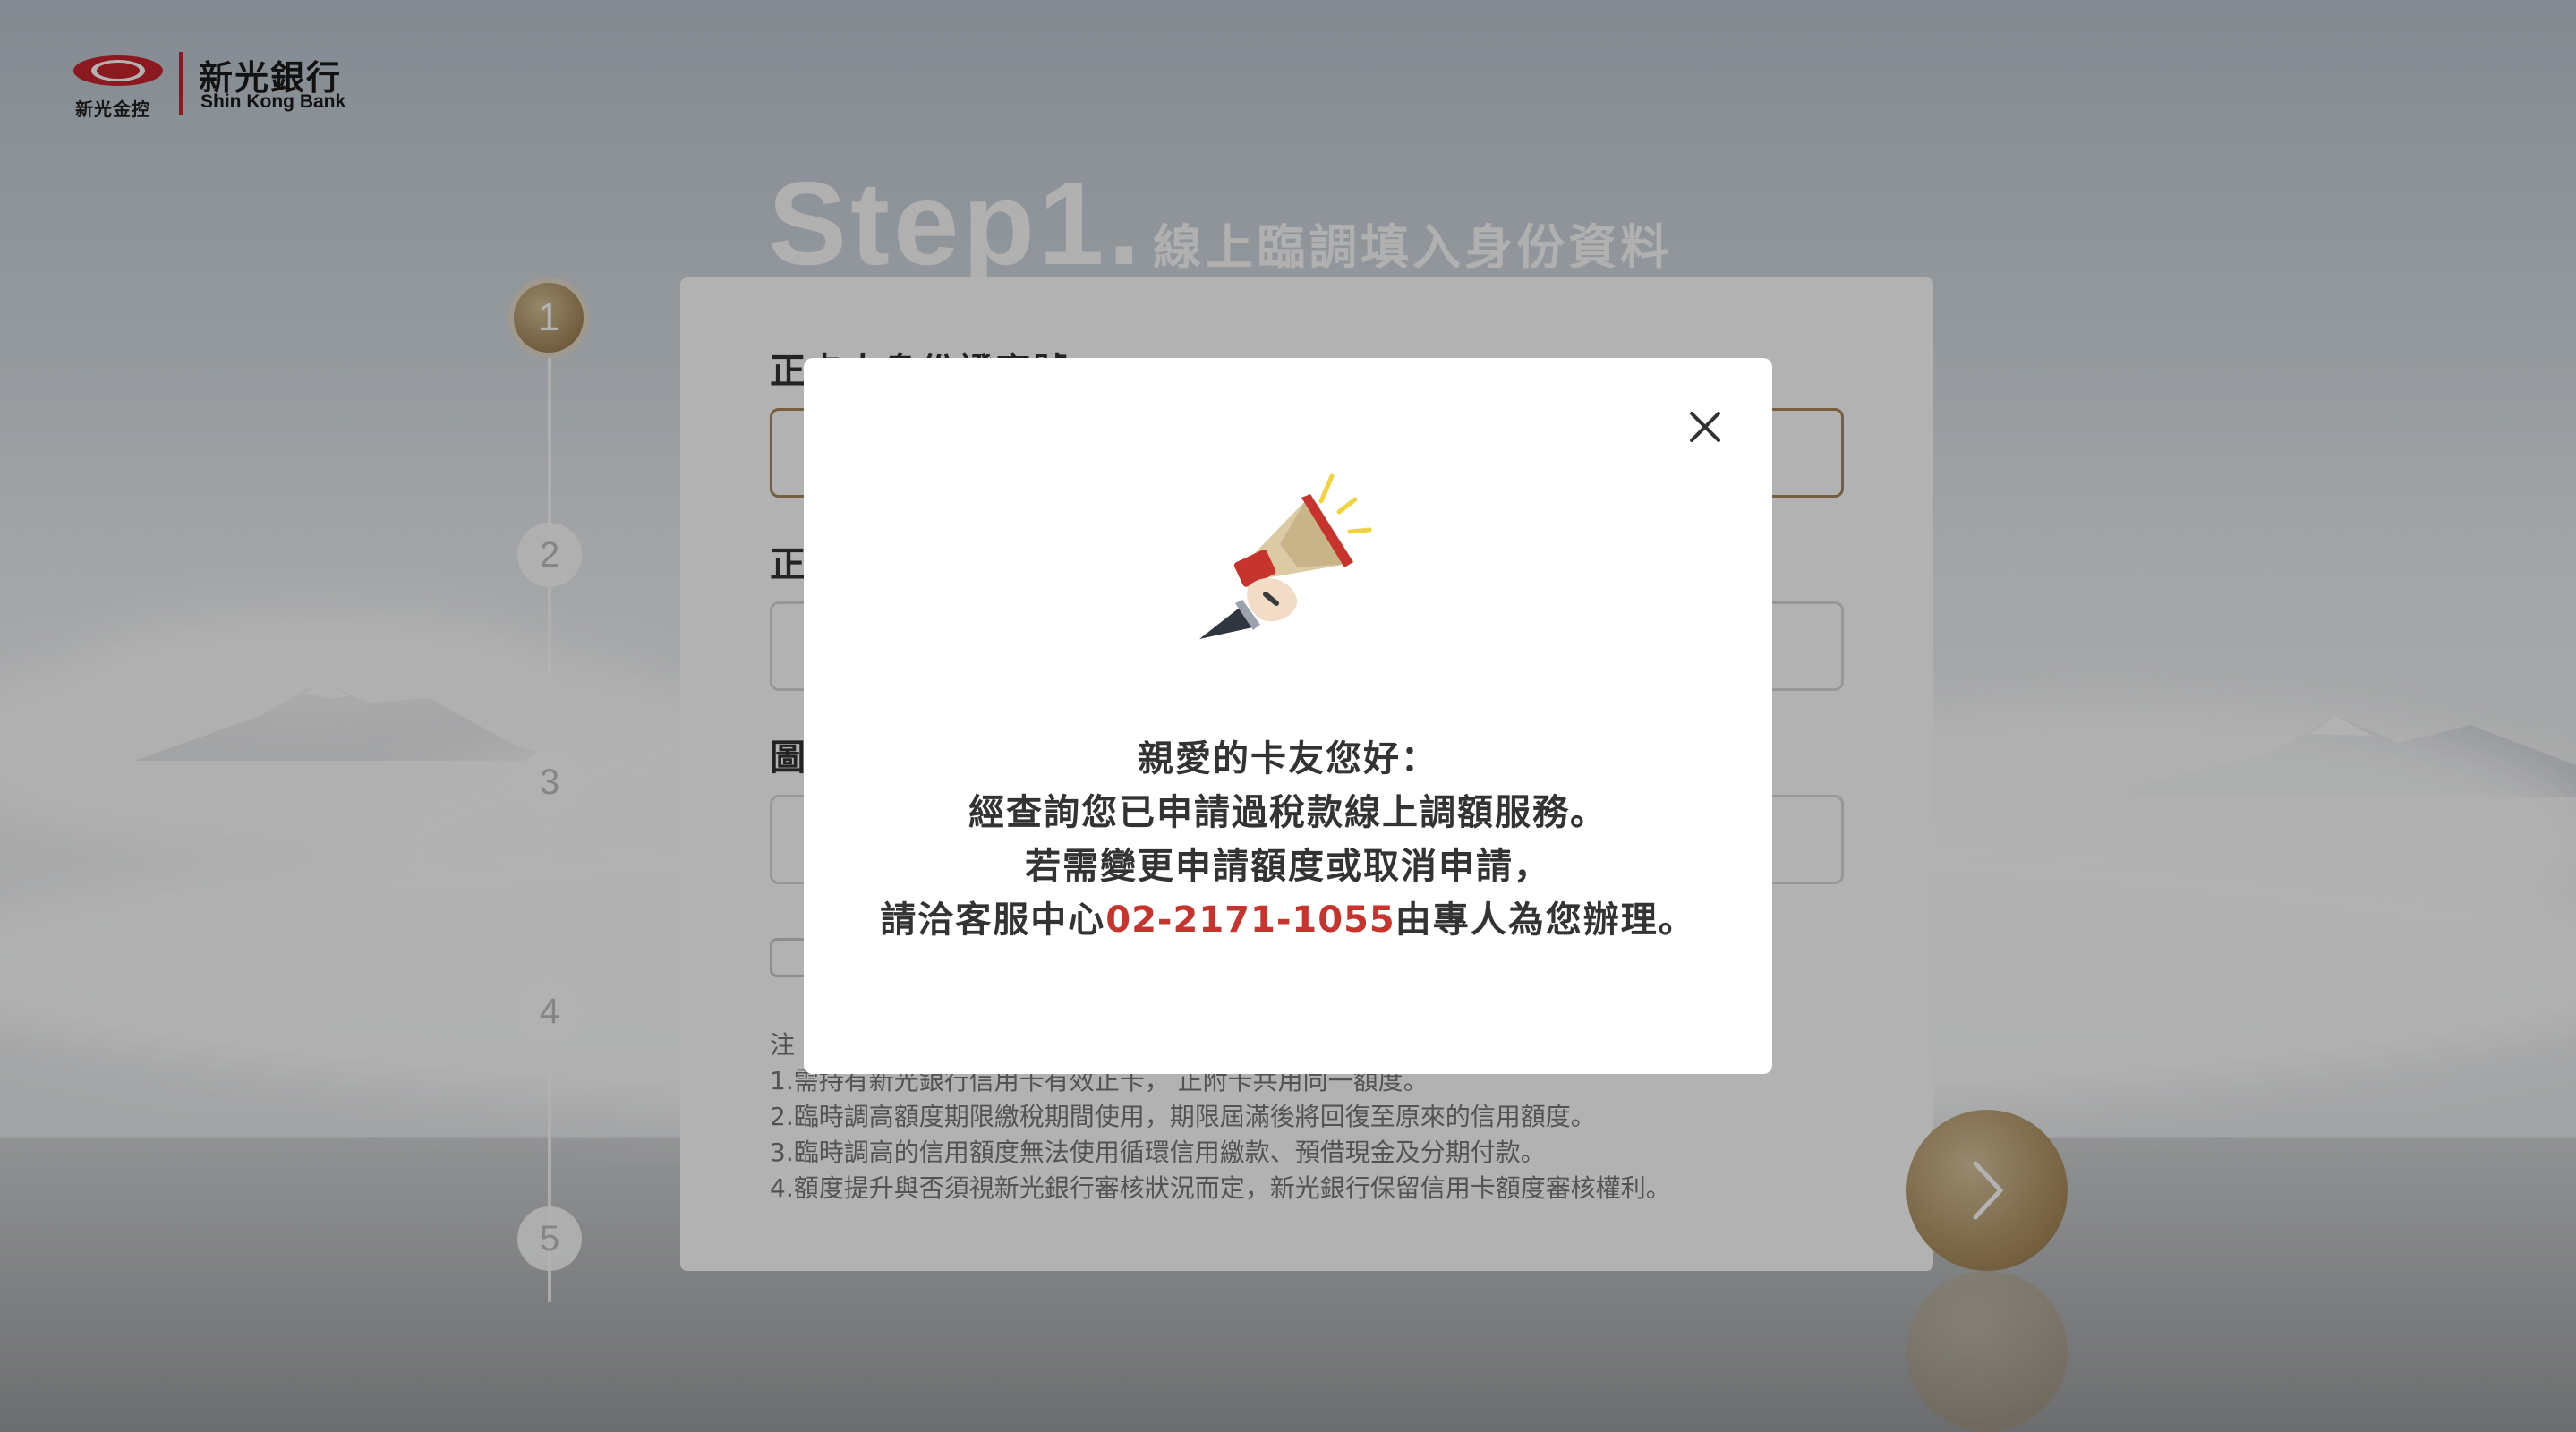 This screenshot has width=2576, height=1432. Describe the element at coordinates (1705, 427) in the screenshot. I see `close-icon` at that location.